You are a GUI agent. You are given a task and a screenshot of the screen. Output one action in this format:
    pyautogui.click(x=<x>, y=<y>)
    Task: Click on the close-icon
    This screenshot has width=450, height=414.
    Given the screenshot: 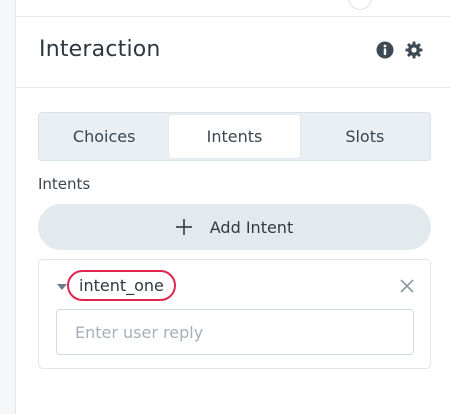 What is the action you would take?
    pyautogui.click(x=407, y=286)
    